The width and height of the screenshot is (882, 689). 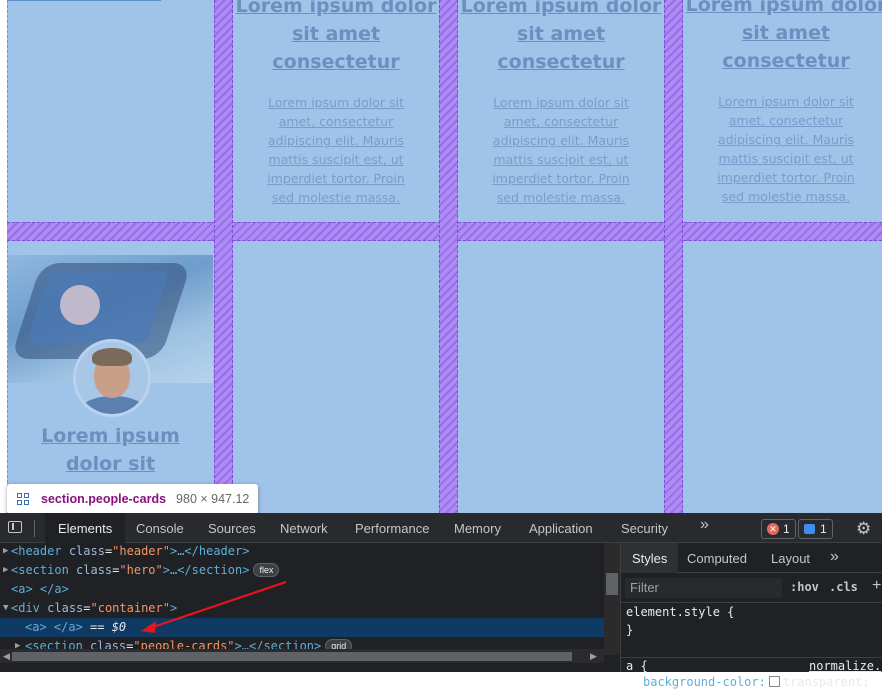 What do you see at coordinates (644, 528) in the screenshot?
I see `tab-security: Security` at bounding box center [644, 528].